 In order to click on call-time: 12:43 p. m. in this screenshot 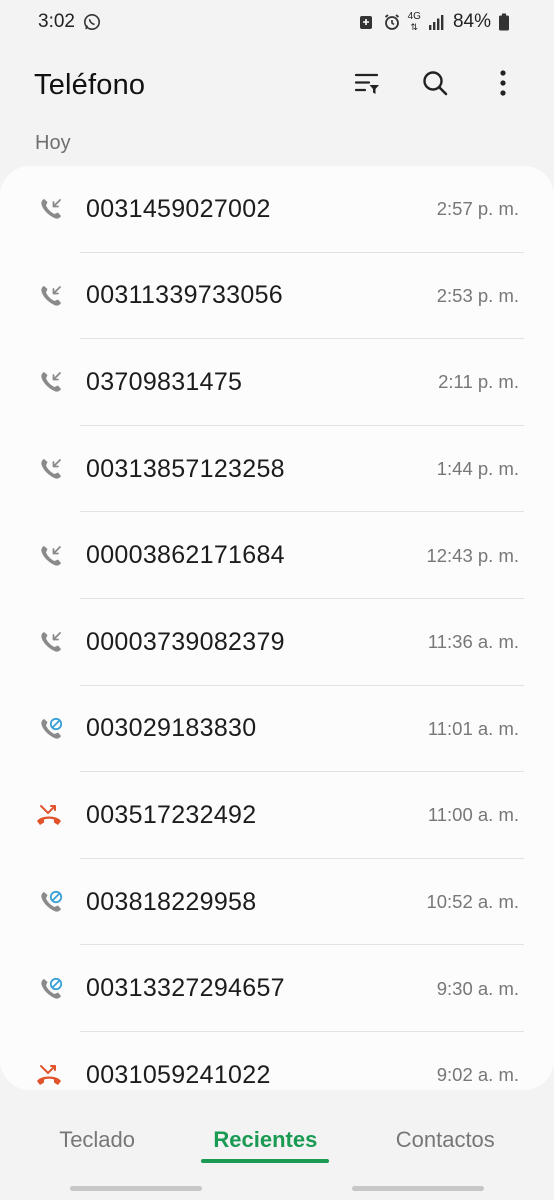, I will do `click(472, 555)`.